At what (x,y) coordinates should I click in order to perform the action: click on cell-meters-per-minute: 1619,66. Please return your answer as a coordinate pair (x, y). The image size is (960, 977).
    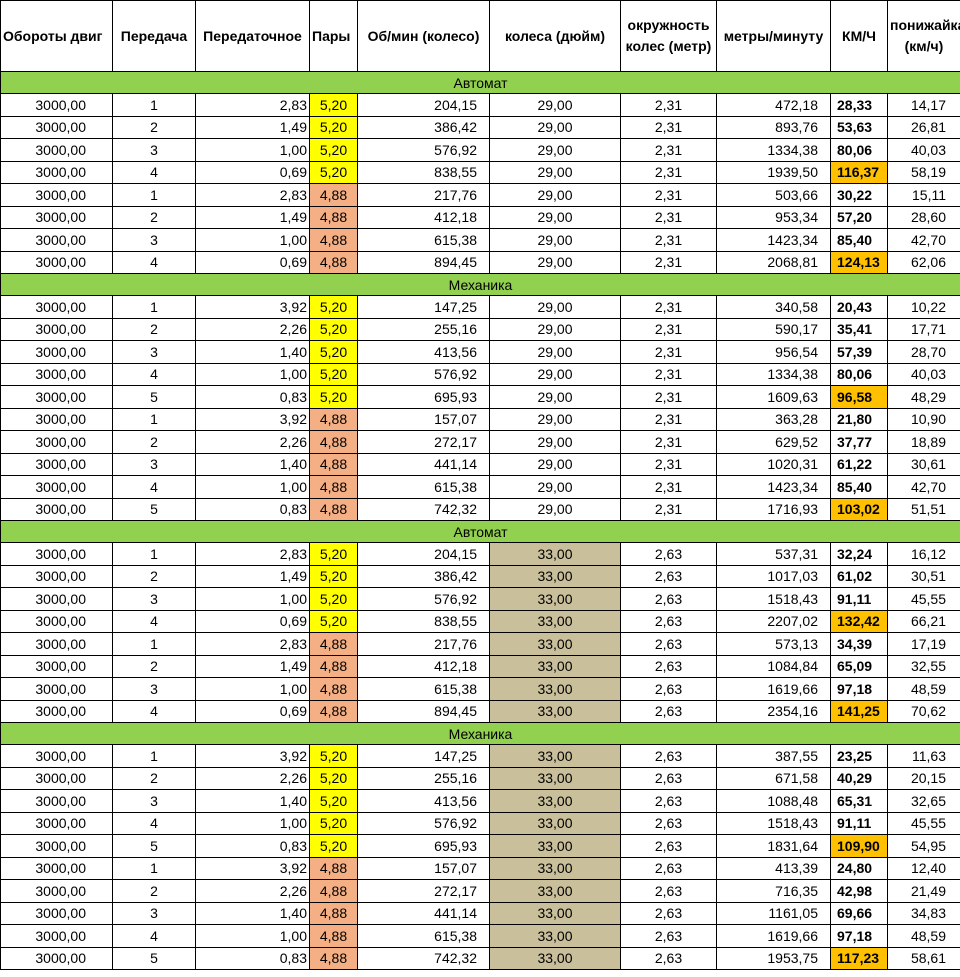
    Looking at the image, I should click on (773, 689).